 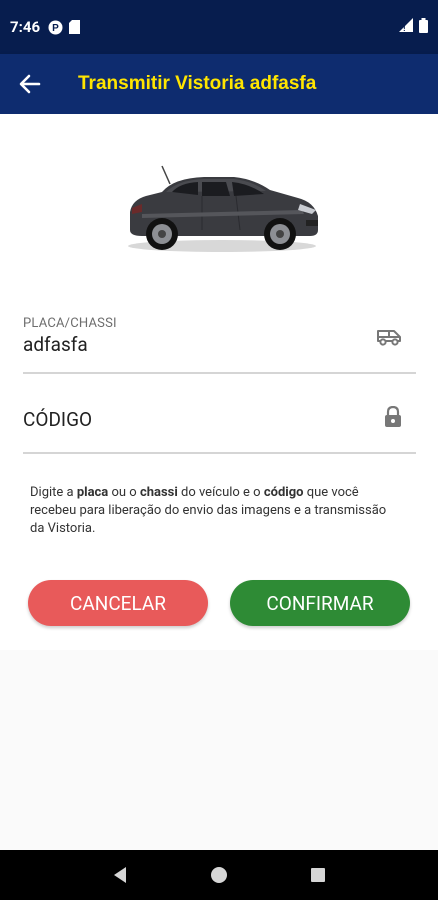 I want to click on notification-p-icon: P, so click(x=55, y=27).